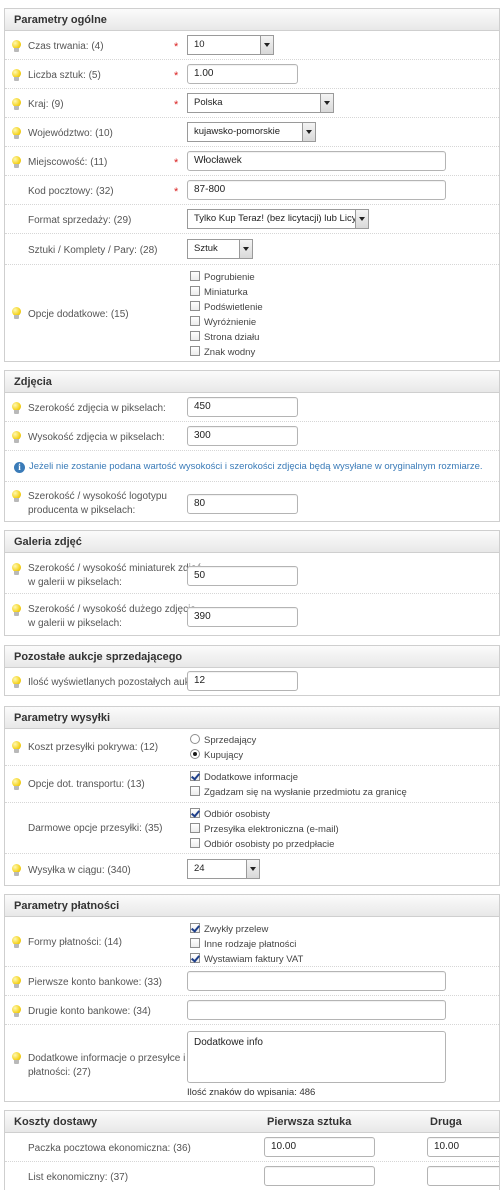  Describe the element at coordinates (463, 1176) in the screenshot. I see `delivery-second-input` at that location.